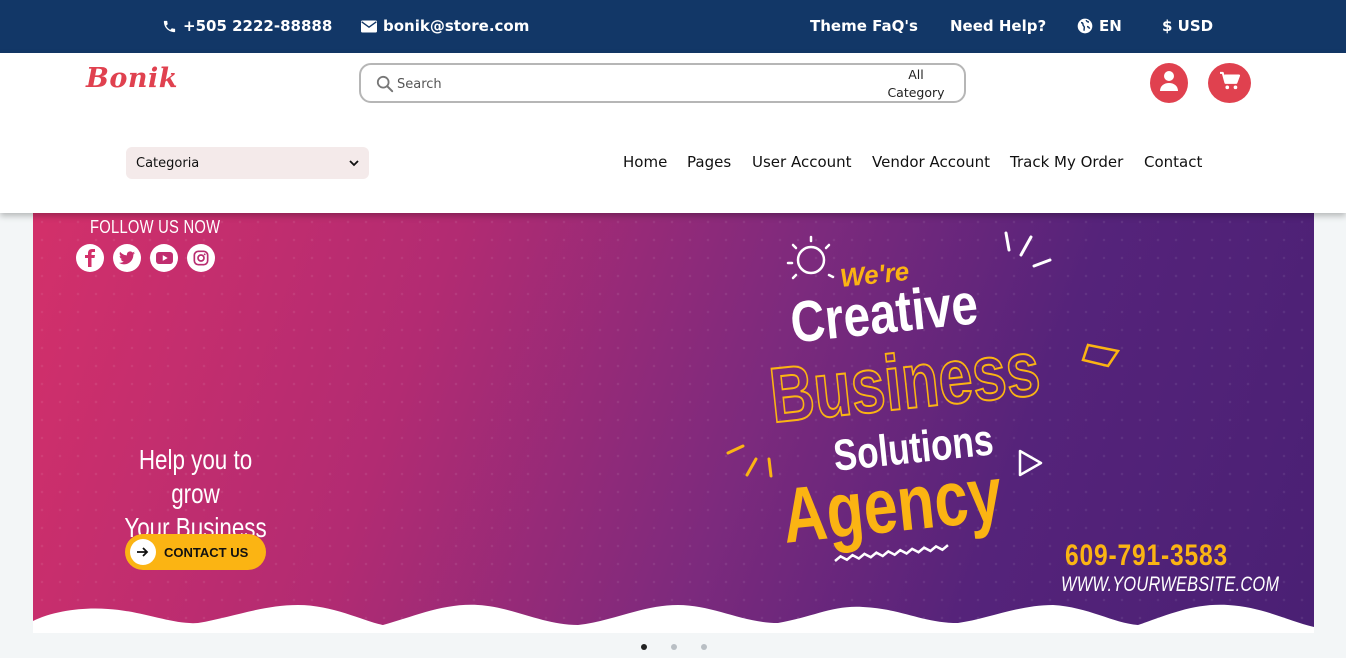  Describe the element at coordinates (916, 74) in the screenshot. I see `all-category-line1: All` at that location.